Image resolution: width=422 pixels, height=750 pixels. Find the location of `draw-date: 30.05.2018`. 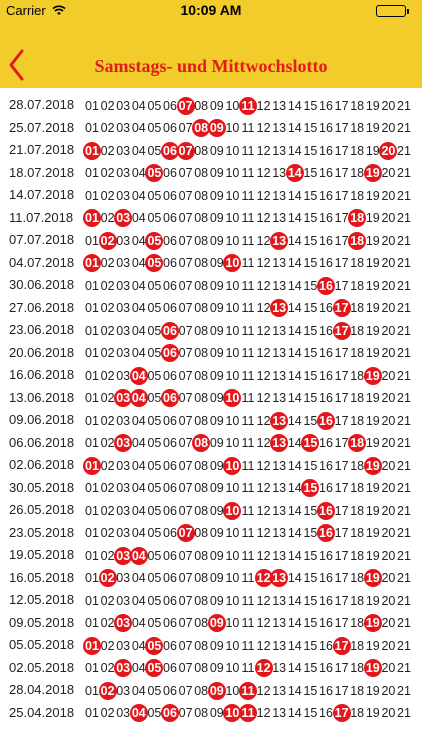

draw-date: 30.05.2018 is located at coordinates (42, 487).